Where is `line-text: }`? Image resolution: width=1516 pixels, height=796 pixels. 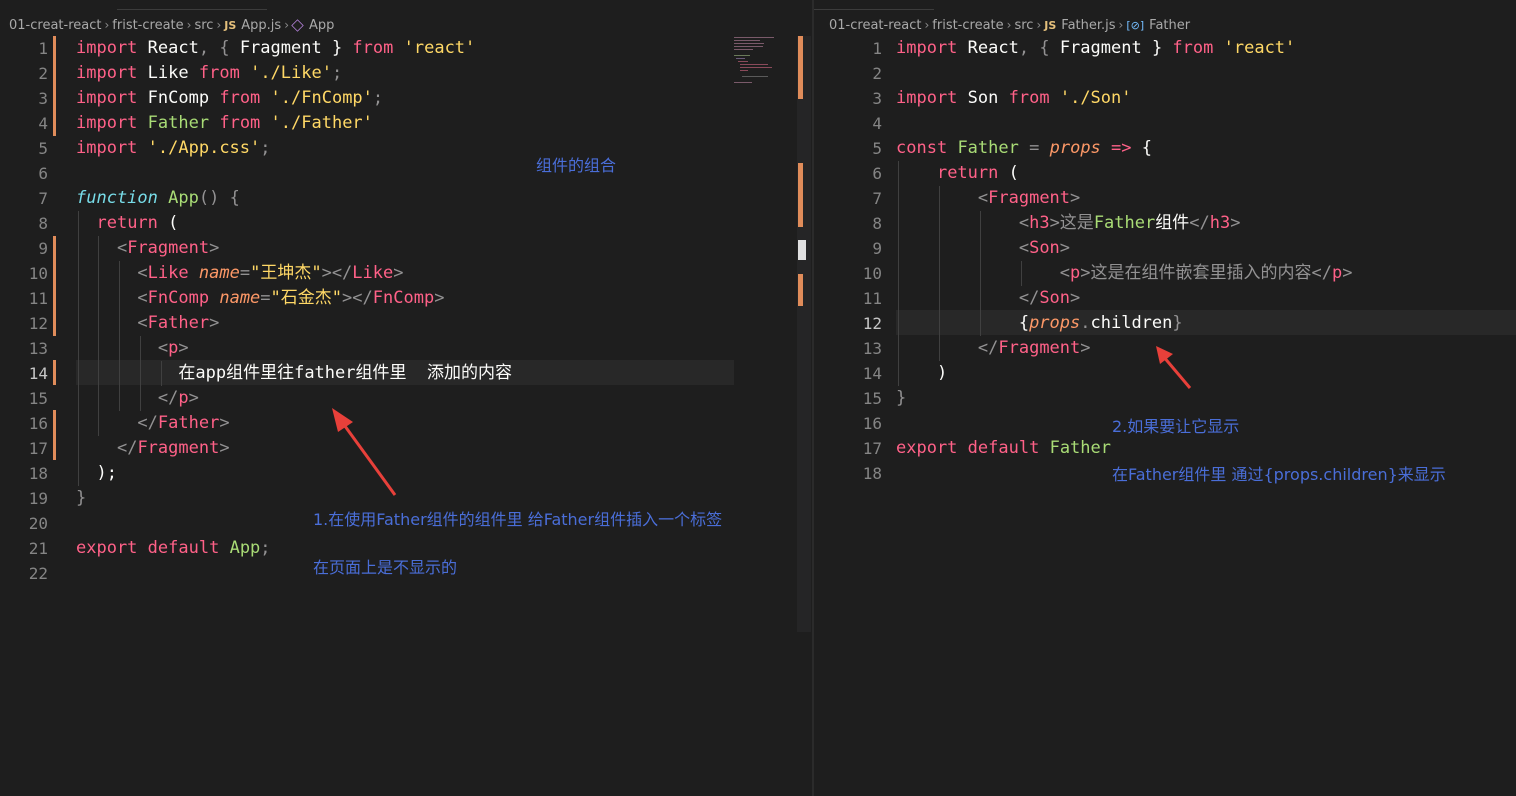
line-text: } is located at coordinates (81, 498).